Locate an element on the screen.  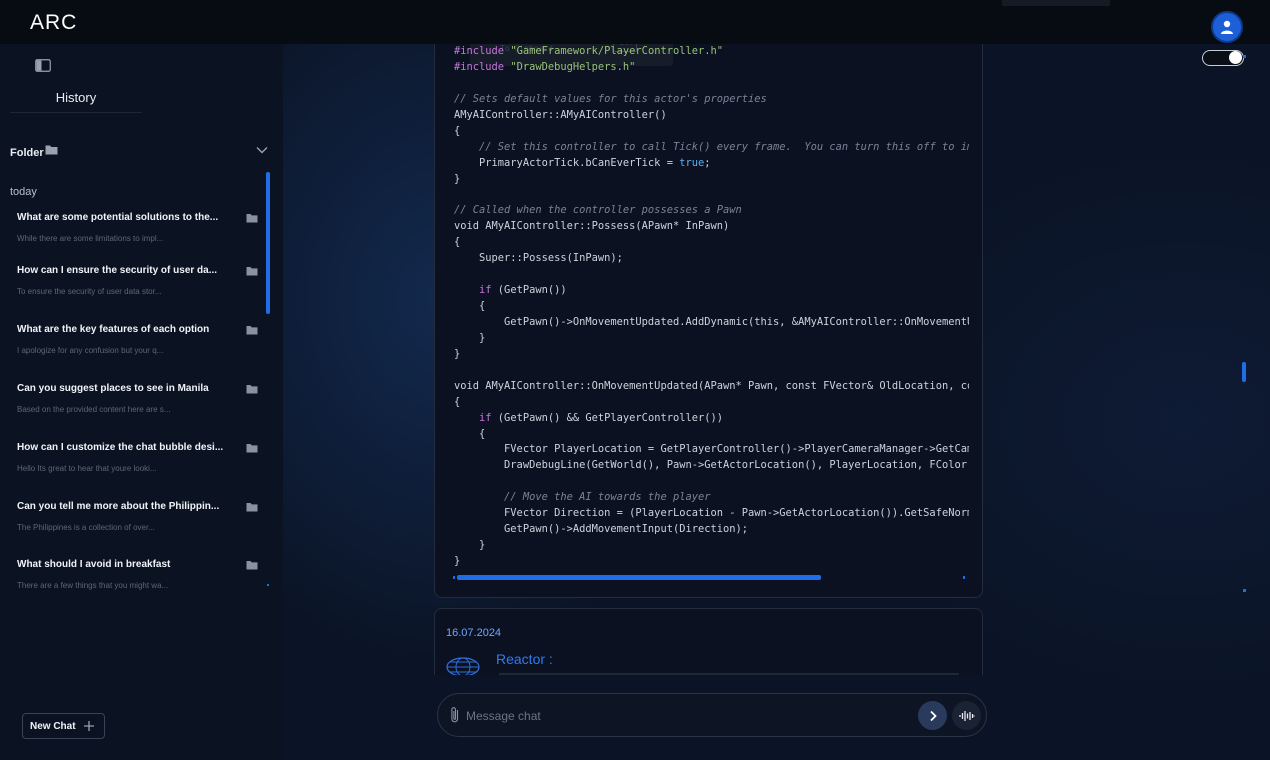
code-token: #include is located at coordinates (482, 51).